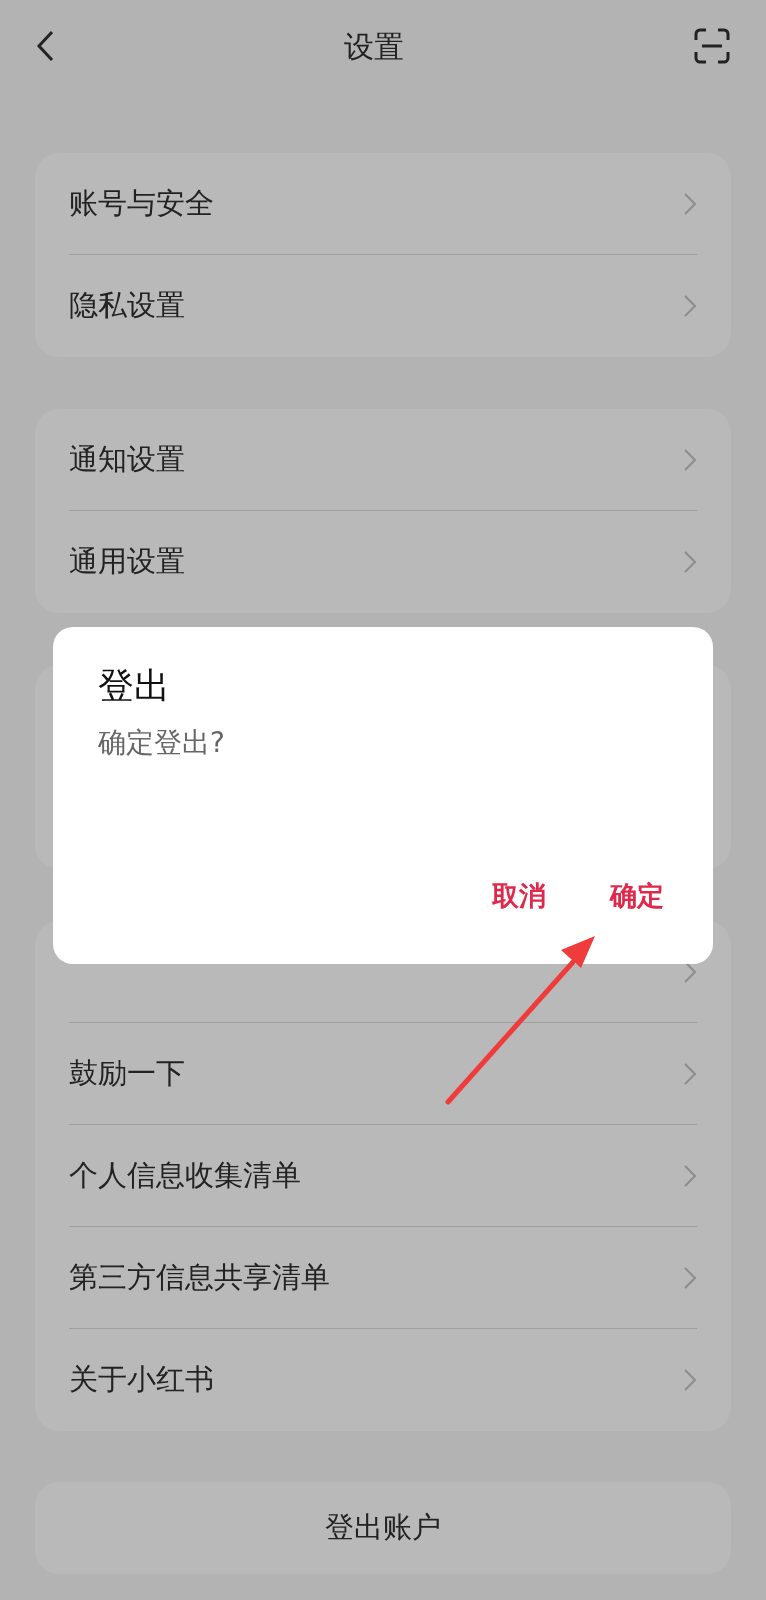 The height and width of the screenshot is (1600, 766). Describe the element at coordinates (519, 895) in the screenshot. I see `cancel-button: 取消` at that location.